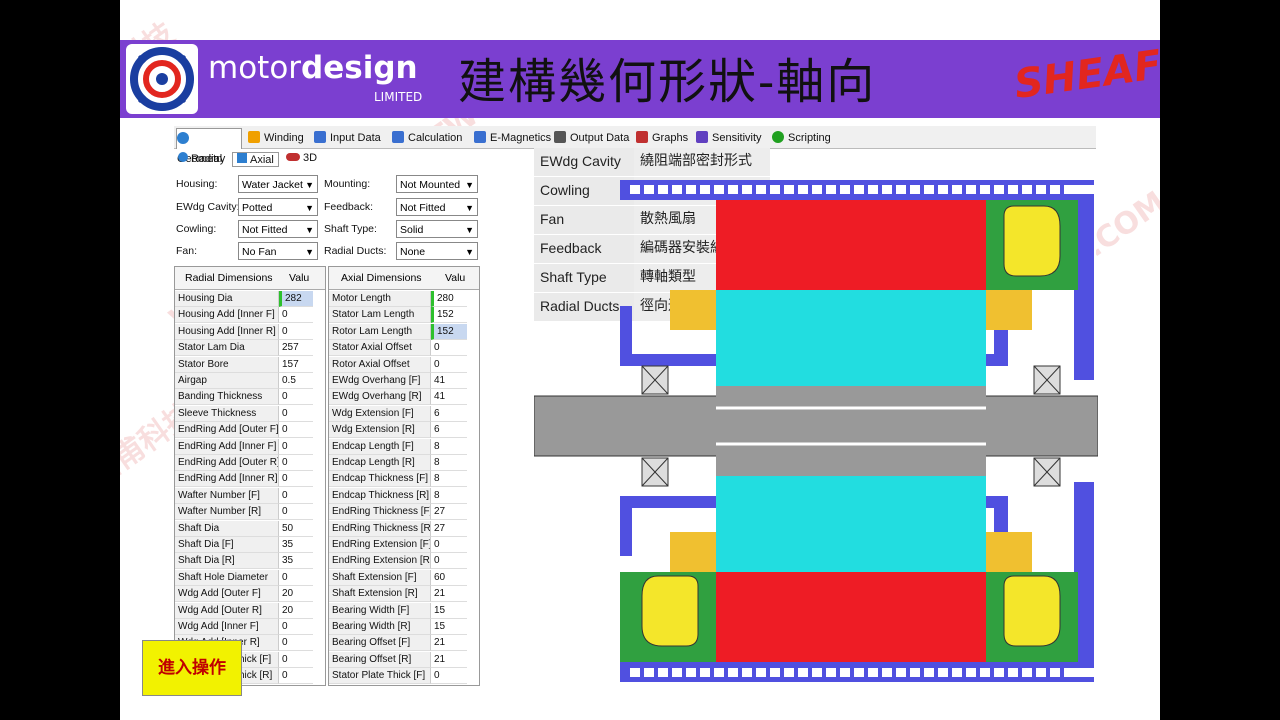  Describe the element at coordinates (449, 299) in the screenshot. I see `row-value-input: 280` at that location.